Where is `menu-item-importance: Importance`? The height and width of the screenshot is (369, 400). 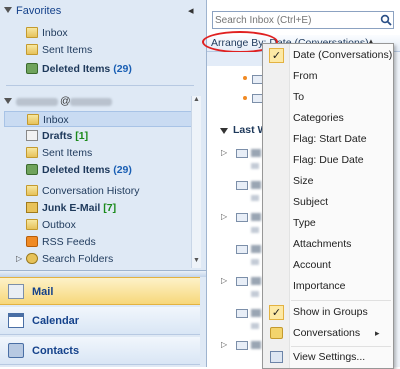
menu-item-importance: Importance is located at coordinates (328, 286).